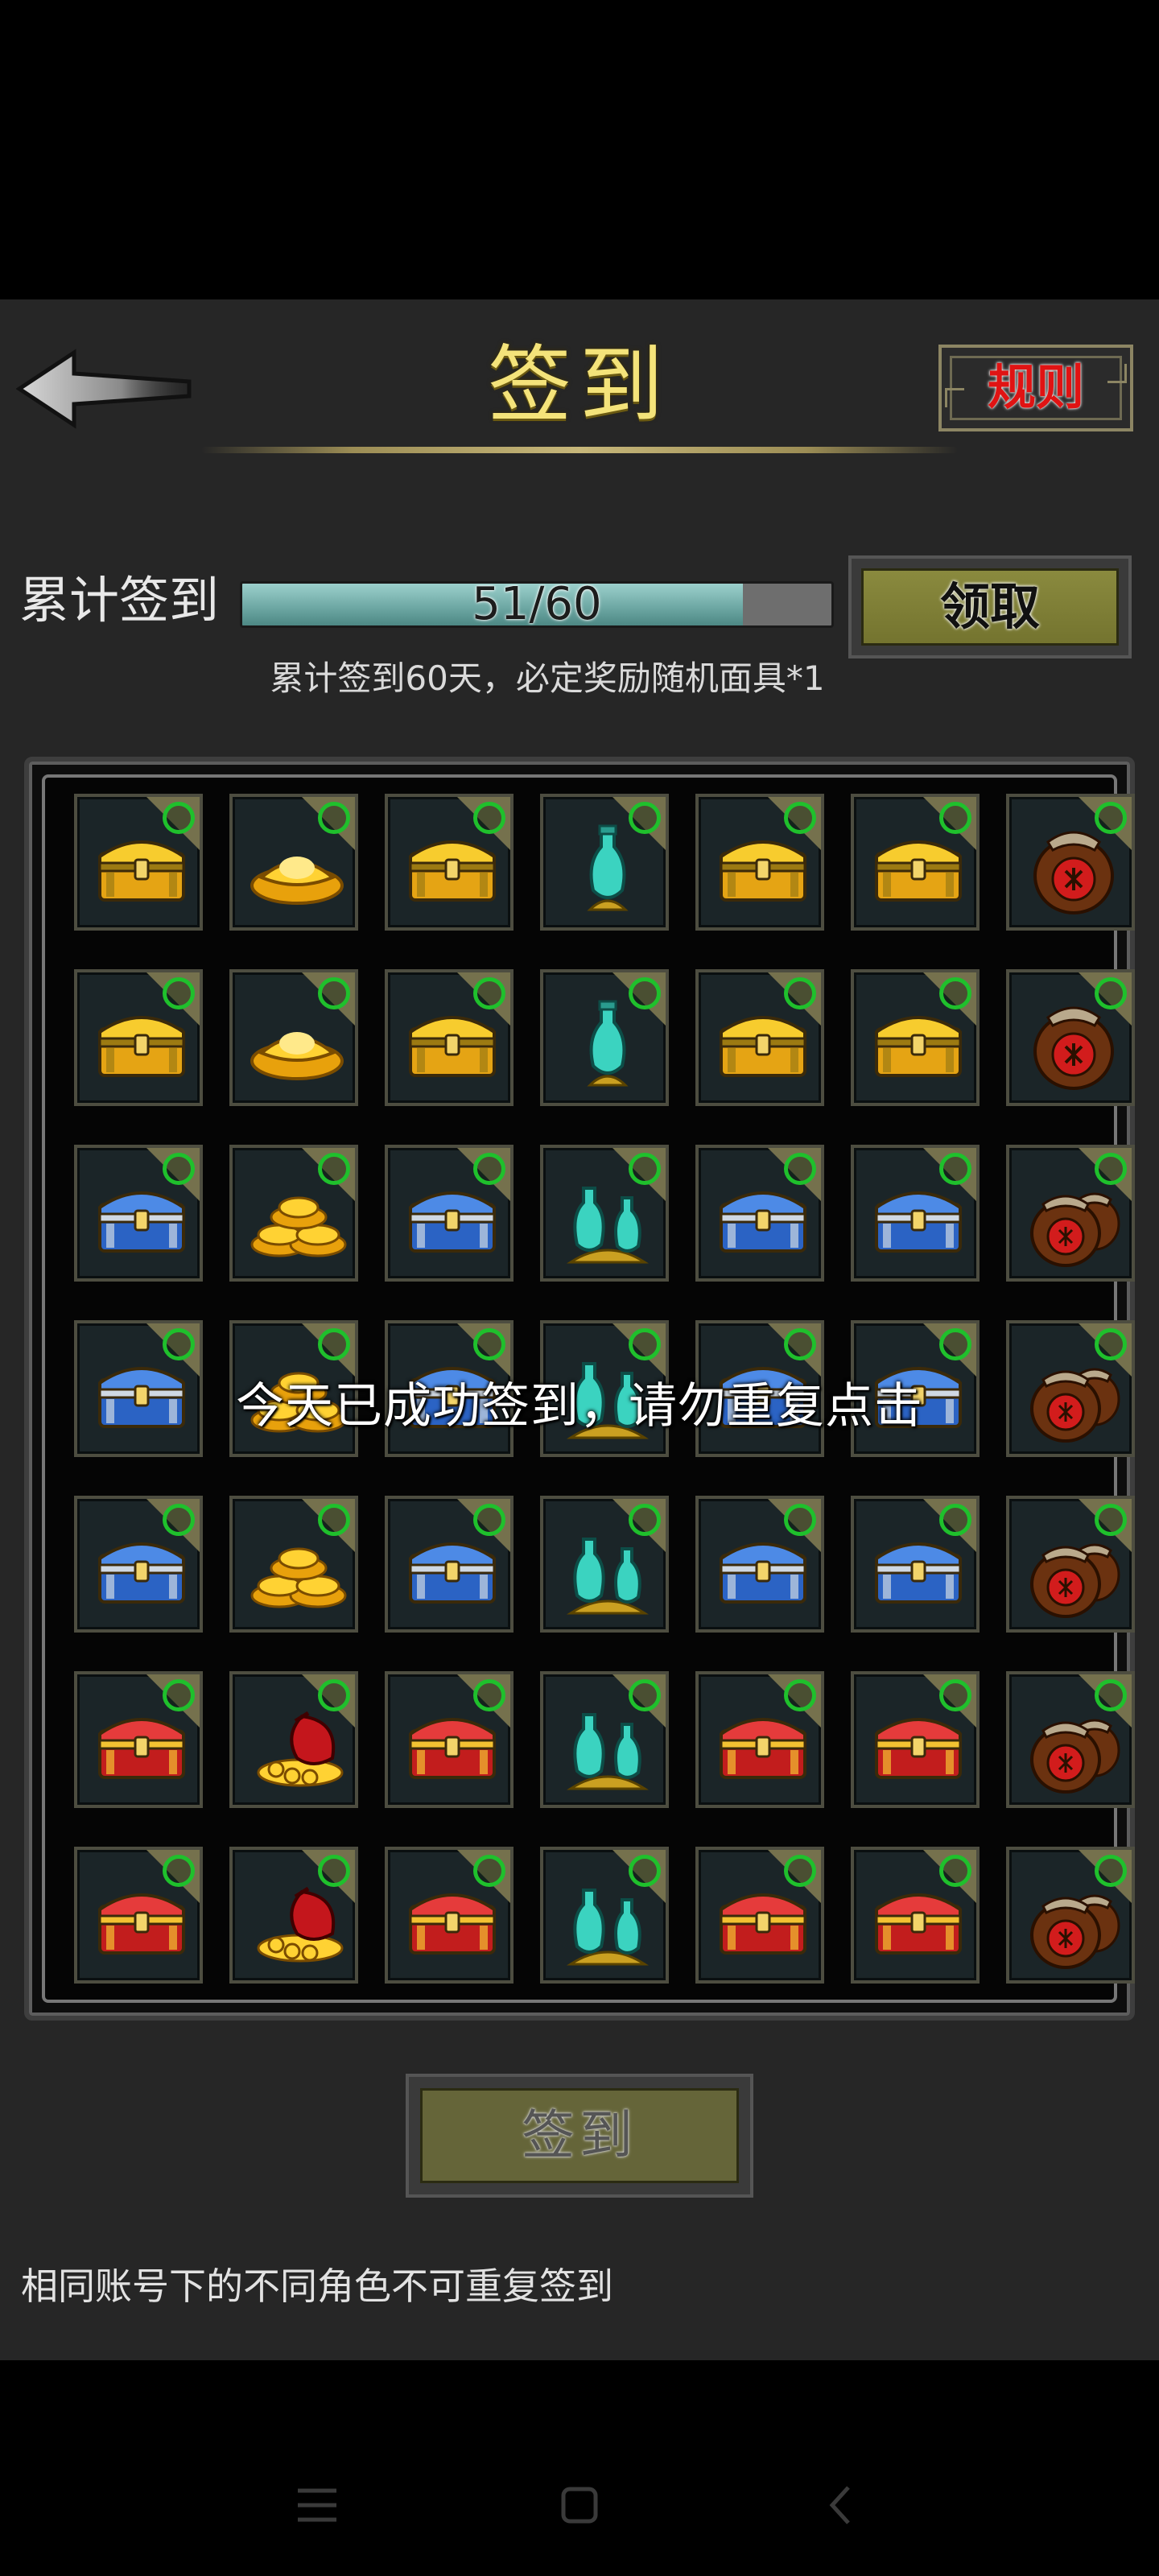 The height and width of the screenshot is (2576, 1159). Describe the element at coordinates (537, 604) in the screenshot. I see `progress-text: 51/60` at that location.